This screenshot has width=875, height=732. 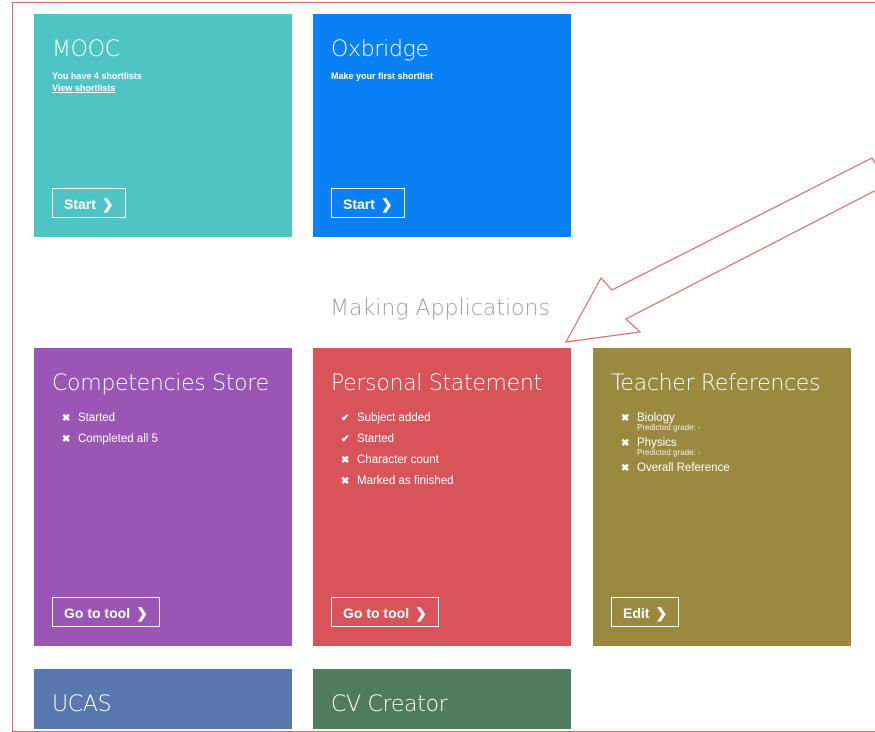 I want to click on annotation-arrow, so click(x=719, y=250).